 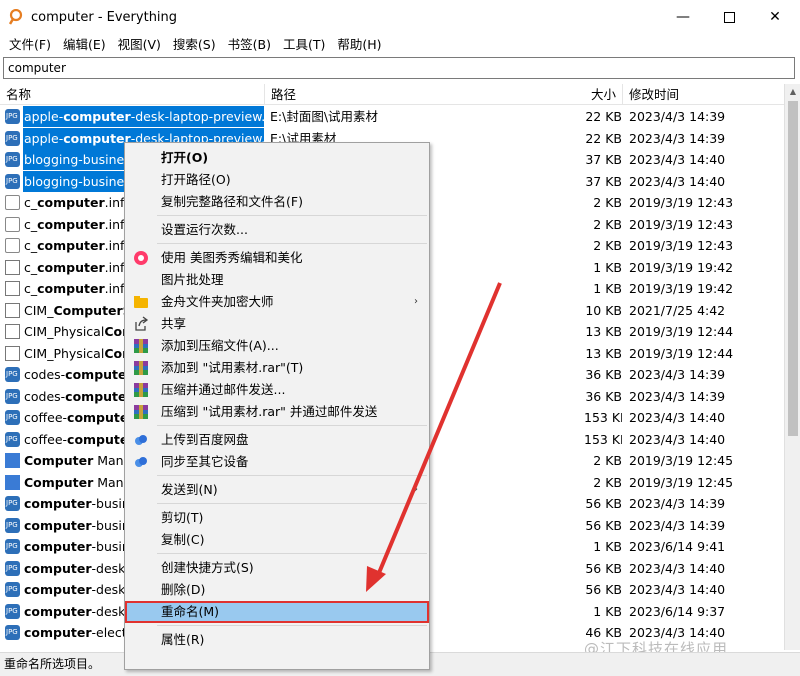 I want to click on modified-date: 2019/3/19 12:45, so click(x=681, y=460).